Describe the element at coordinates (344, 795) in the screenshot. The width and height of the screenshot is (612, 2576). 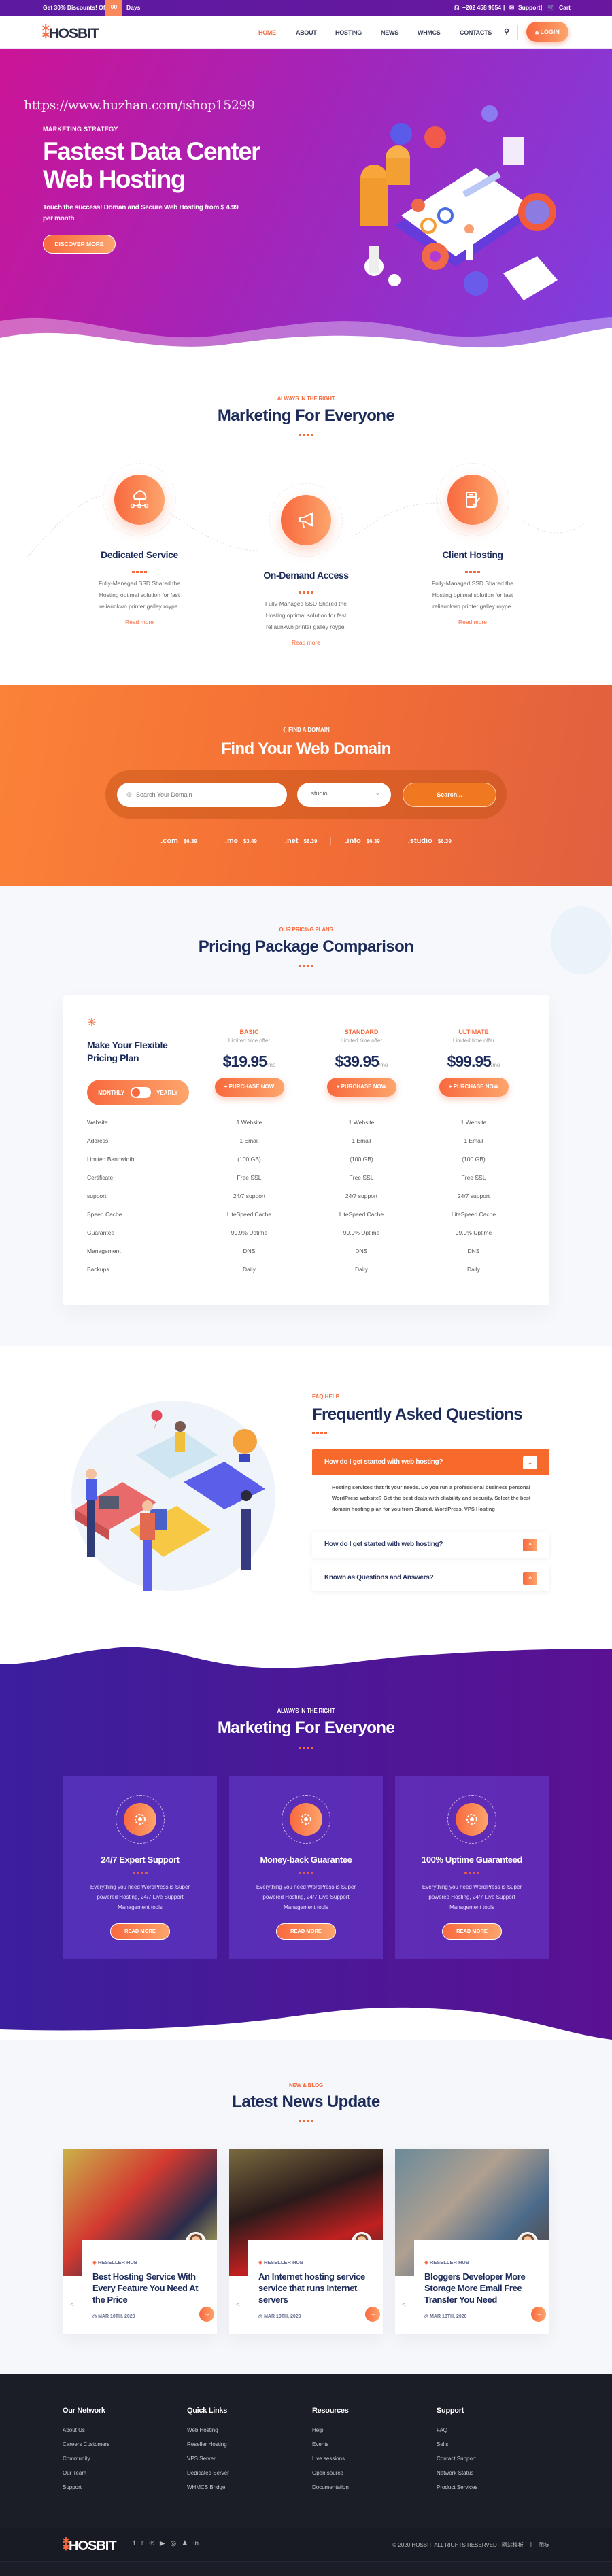
I see `tld-select: .studio ⌄` at that location.